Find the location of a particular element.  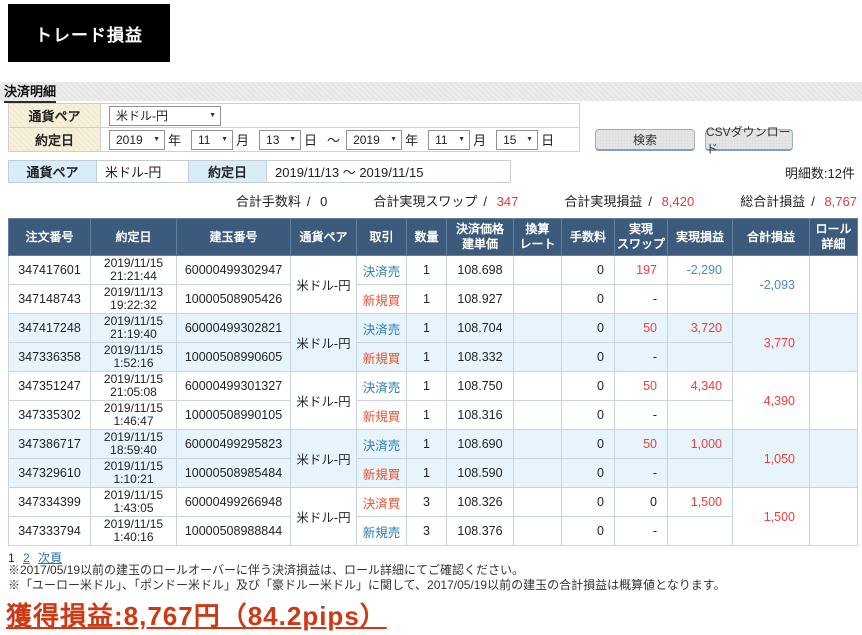

cell-total-pl: 1,500 is located at coordinates (771, 516).